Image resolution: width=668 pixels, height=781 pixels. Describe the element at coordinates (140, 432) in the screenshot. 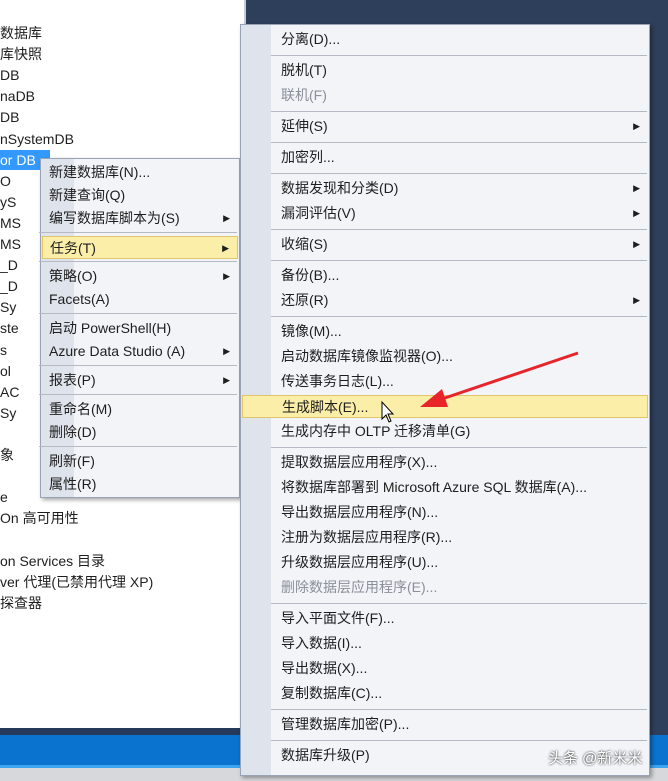

I see `menu-item: 删除(D)` at that location.